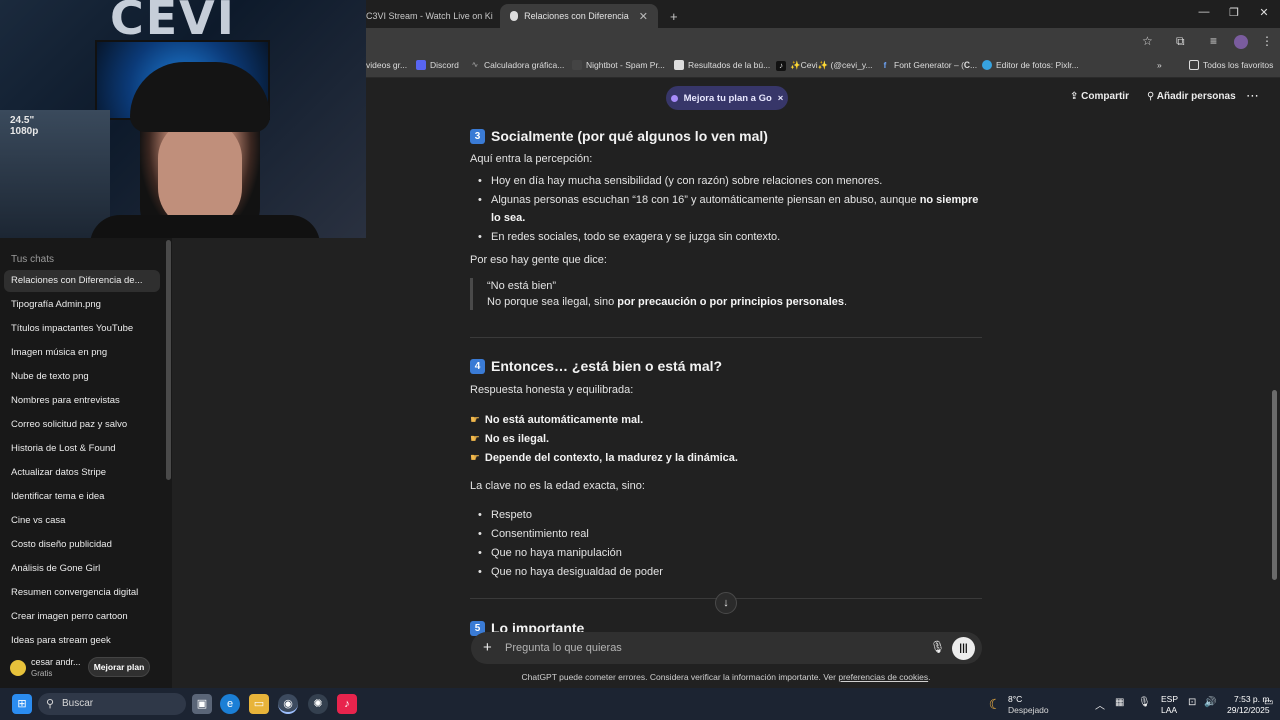 The height and width of the screenshot is (720, 1280). I want to click on quote-text: No porque sea ilegal, sino, so click(552, 302).